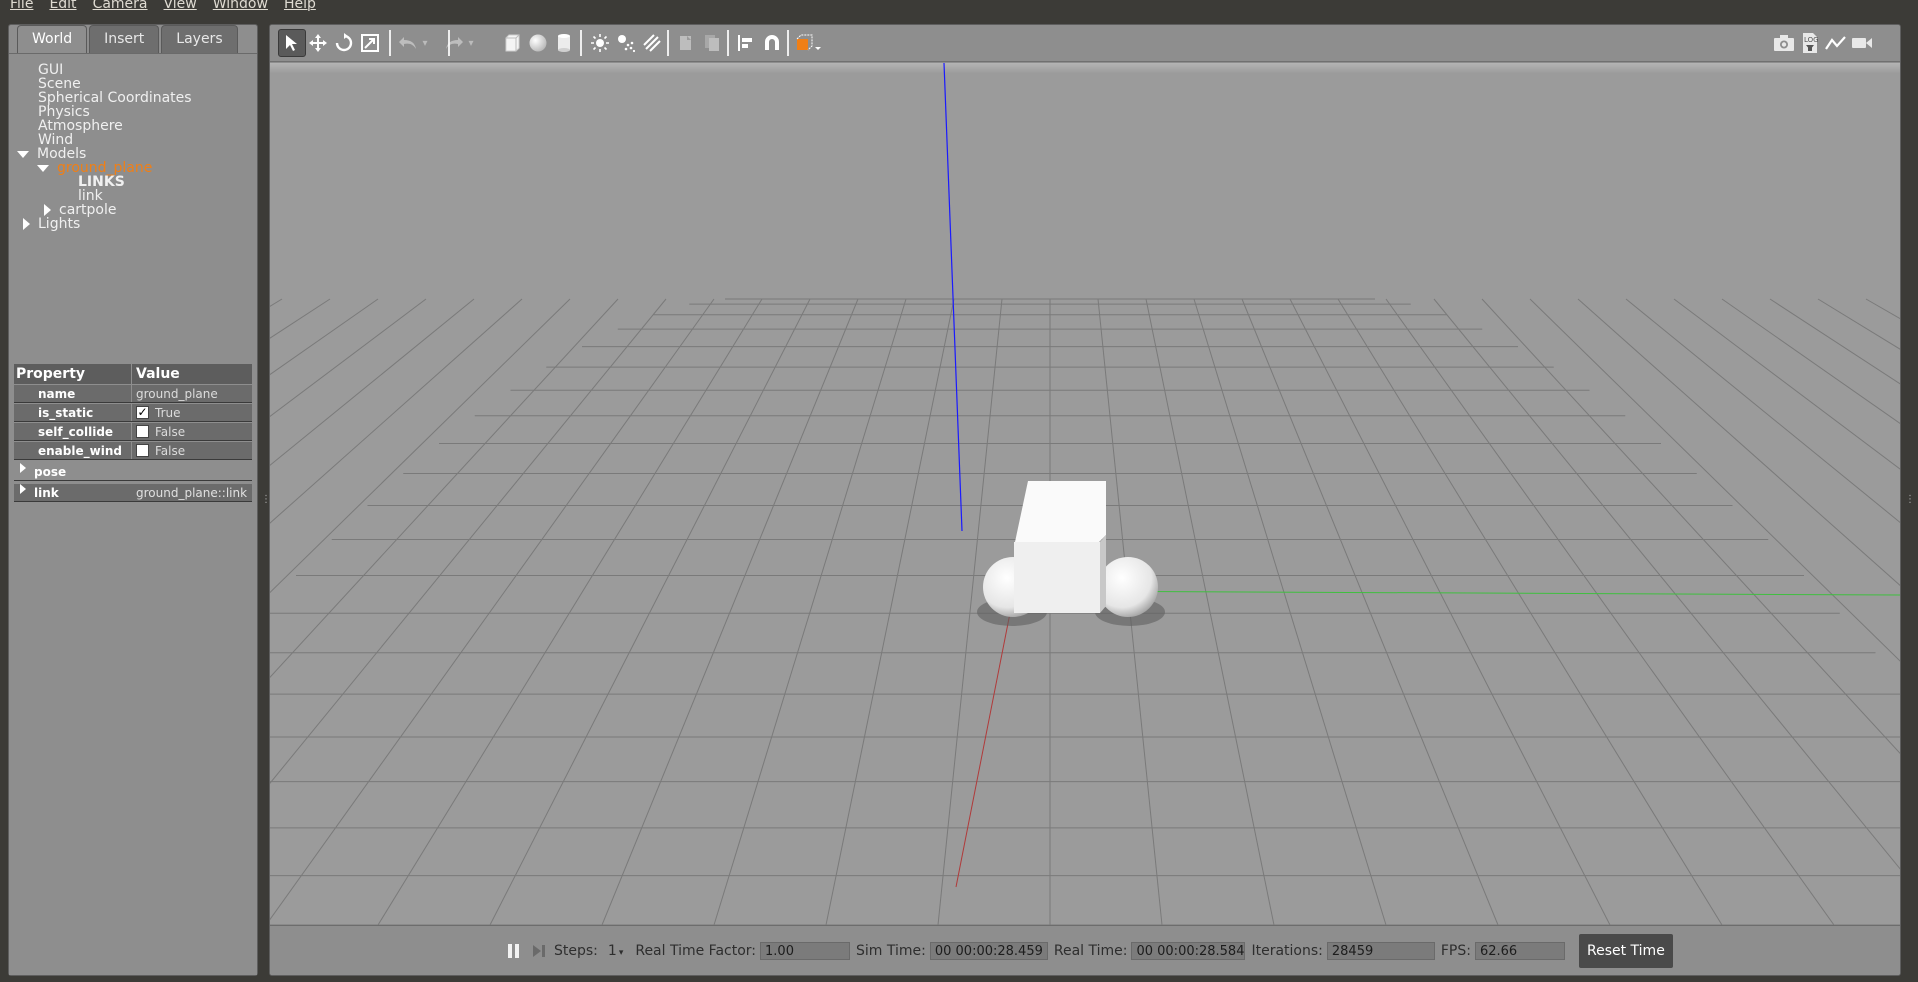  Describe the element at coordinates (73, 412) in the screenshot. I see `property-name: is_static` at that location.